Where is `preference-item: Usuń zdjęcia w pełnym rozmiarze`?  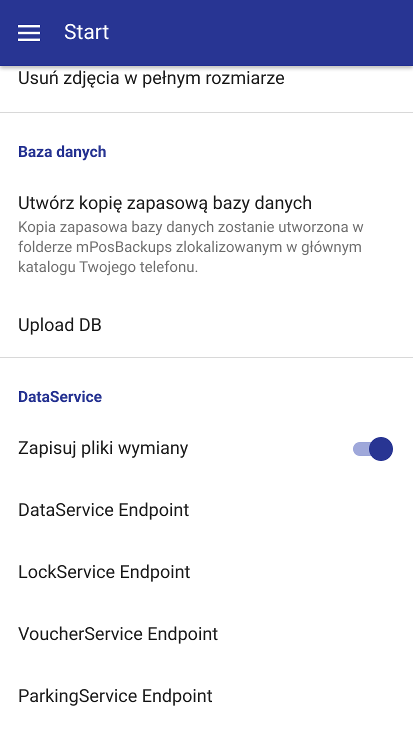
preference-item: Usuń zdjęcia w pełnym rozmiarze is located at coordinates (206, 89).